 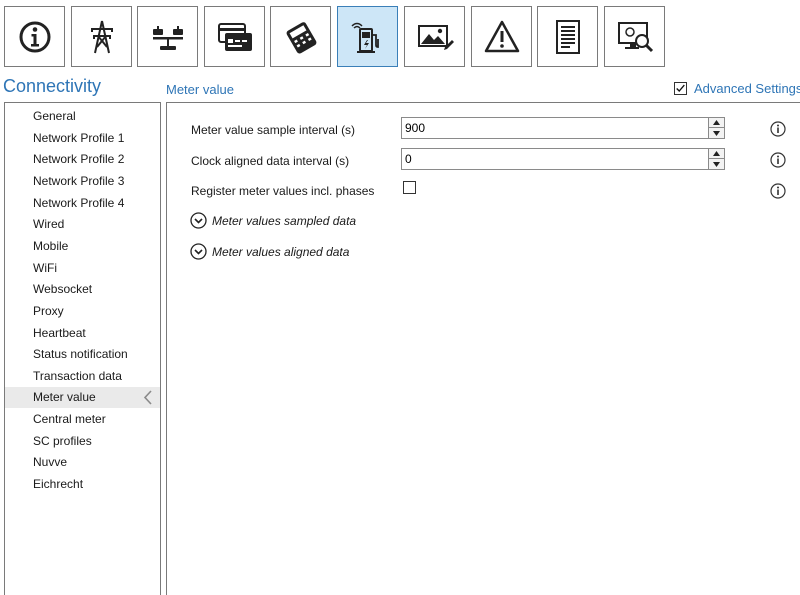 What do you see at coordinates (69, 419) in the screenshot?
I see `sidebar-item-label: Central meter` at bounding box center [69, 419].